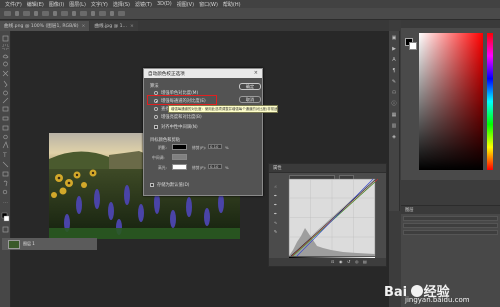 The image size is (500, 307). What do you see at coordinates (5, 145) in the screenshot?
I see `pen-tool-icon` at bounding box center [5, 145].